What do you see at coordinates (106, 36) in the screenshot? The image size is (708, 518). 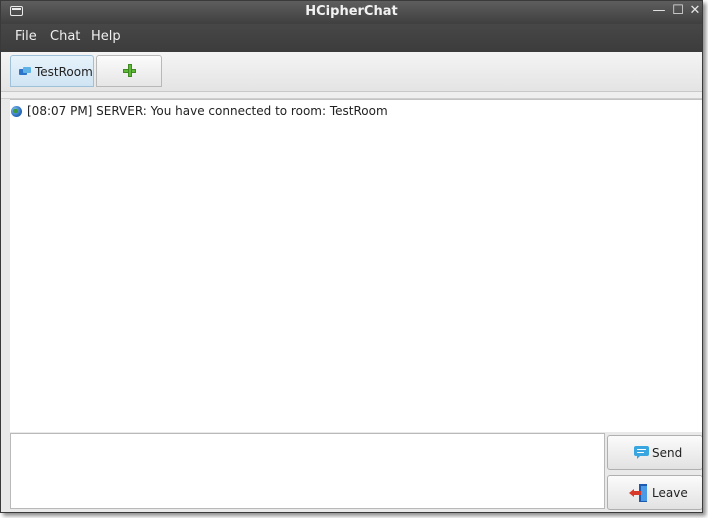 I see `menu-help: Help` at bounding box center [106, 36].